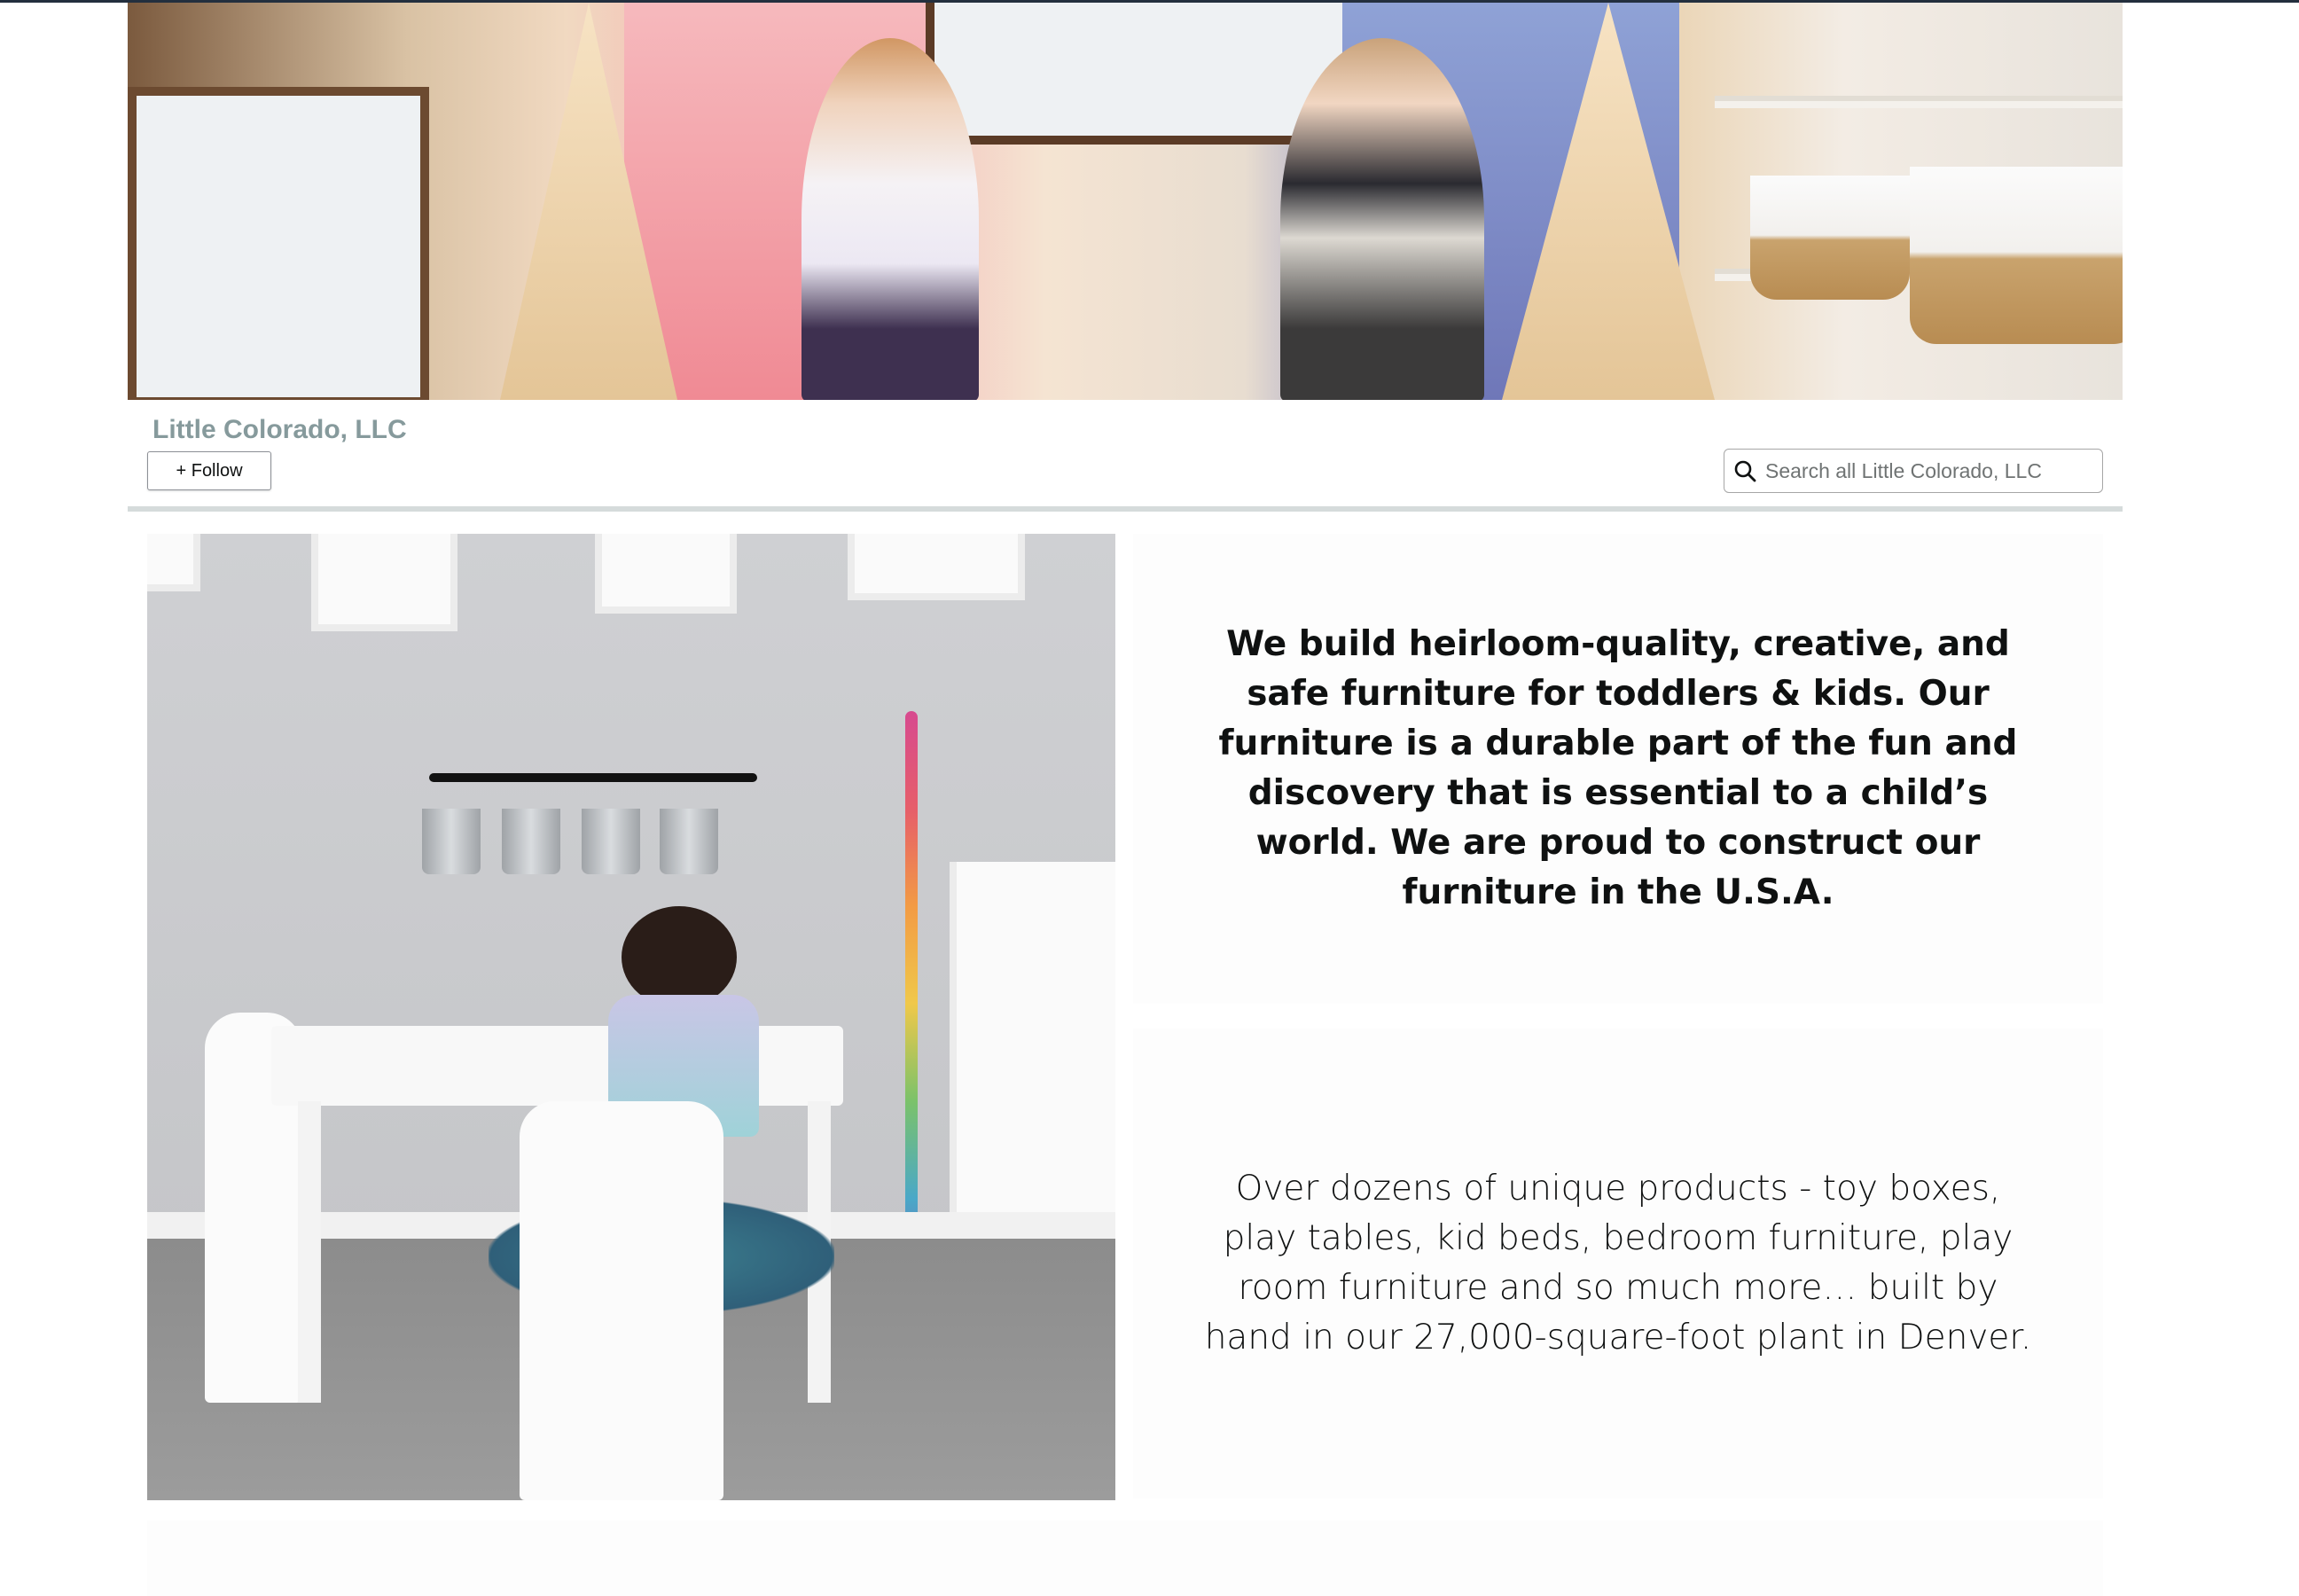 This screenshot has width=2299, height=1596. I want to click on search-input, so click(1929, 471).